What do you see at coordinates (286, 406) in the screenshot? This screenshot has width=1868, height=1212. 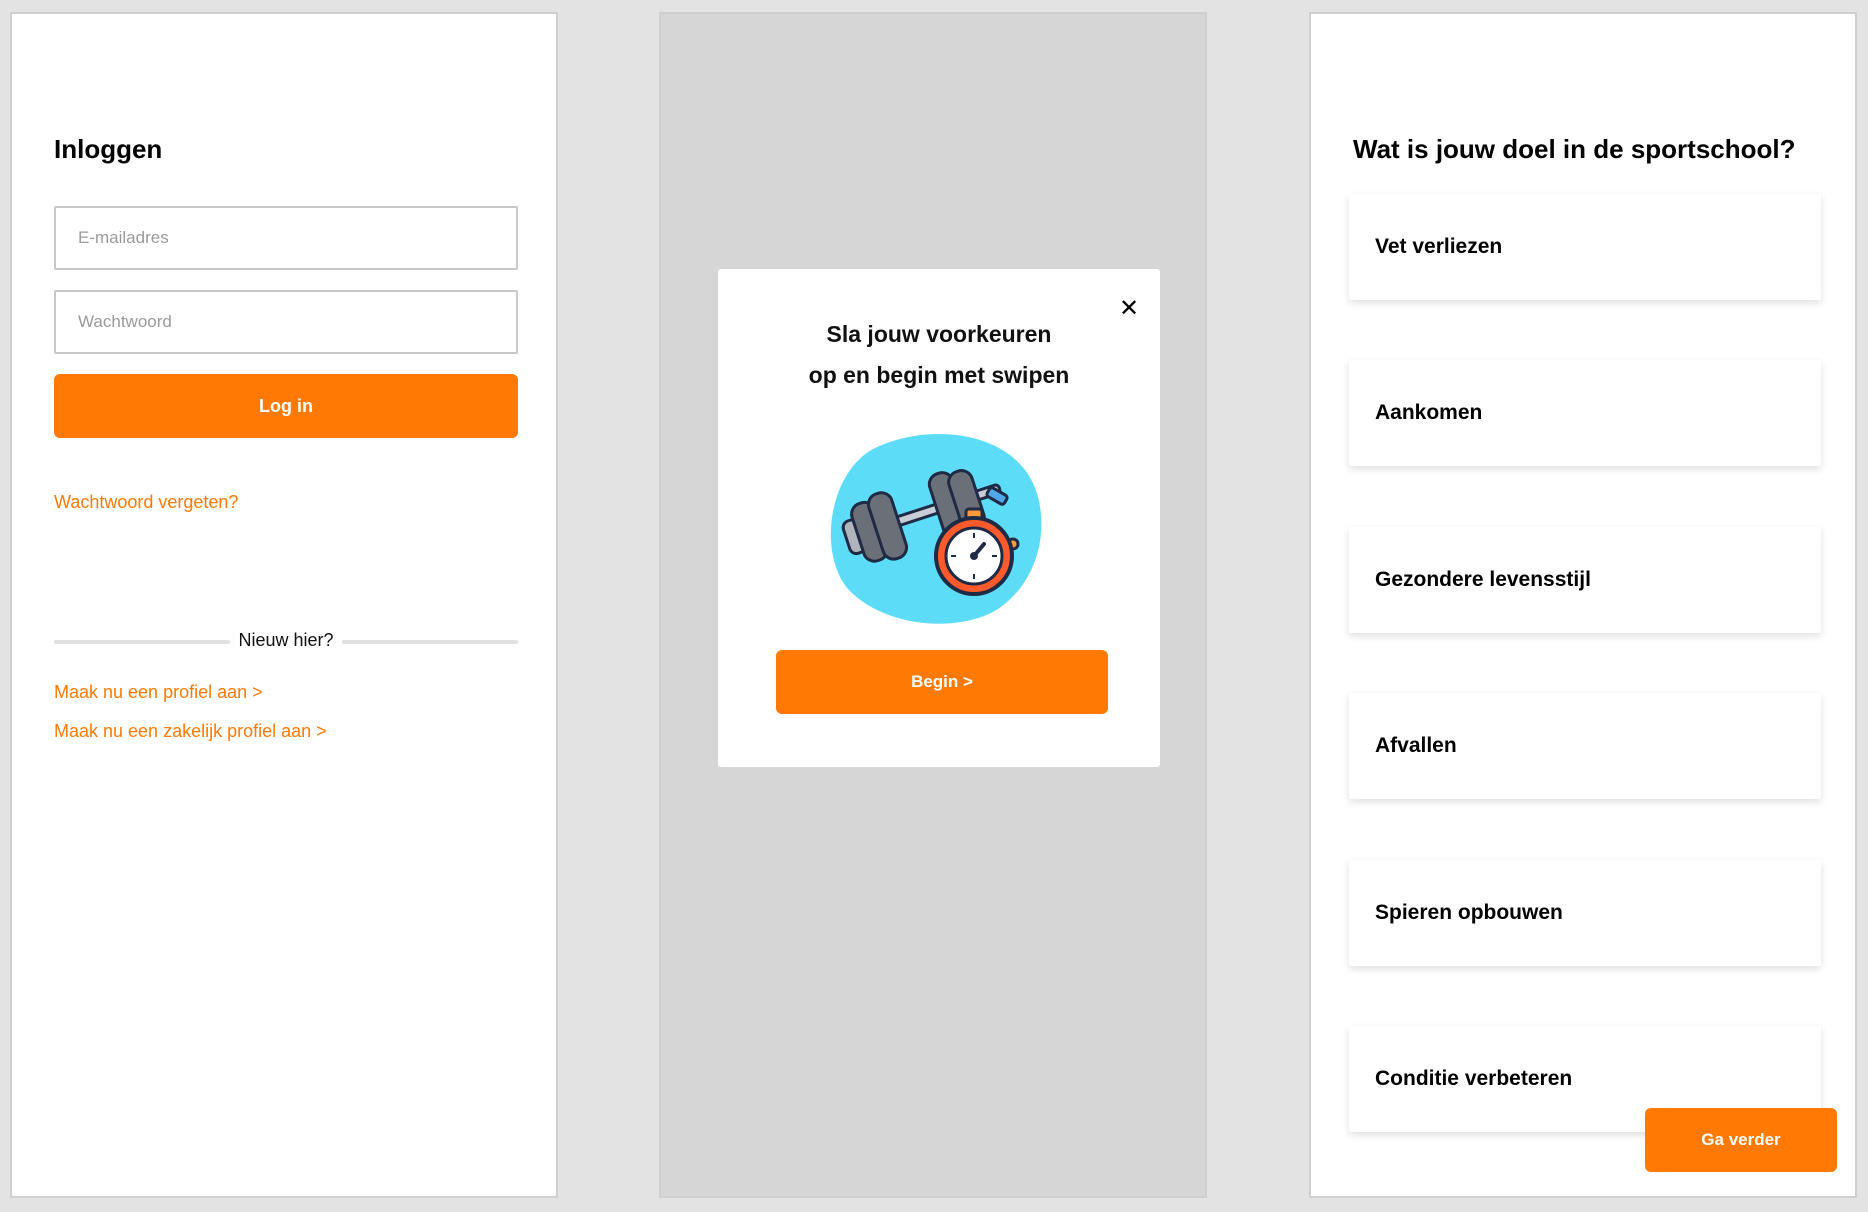 I see `login-button: Log in` at bounding box center [286, 406].